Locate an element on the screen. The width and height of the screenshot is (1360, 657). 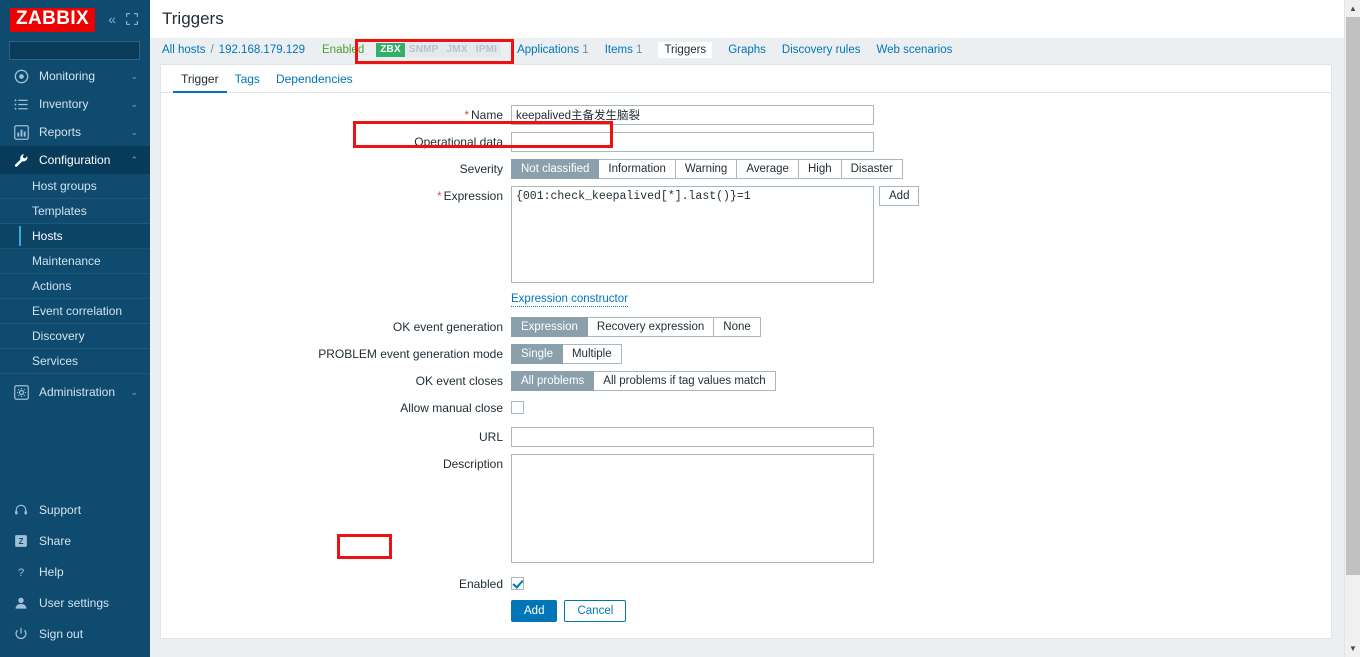
description-textarea is located at coordinates (692, 508).